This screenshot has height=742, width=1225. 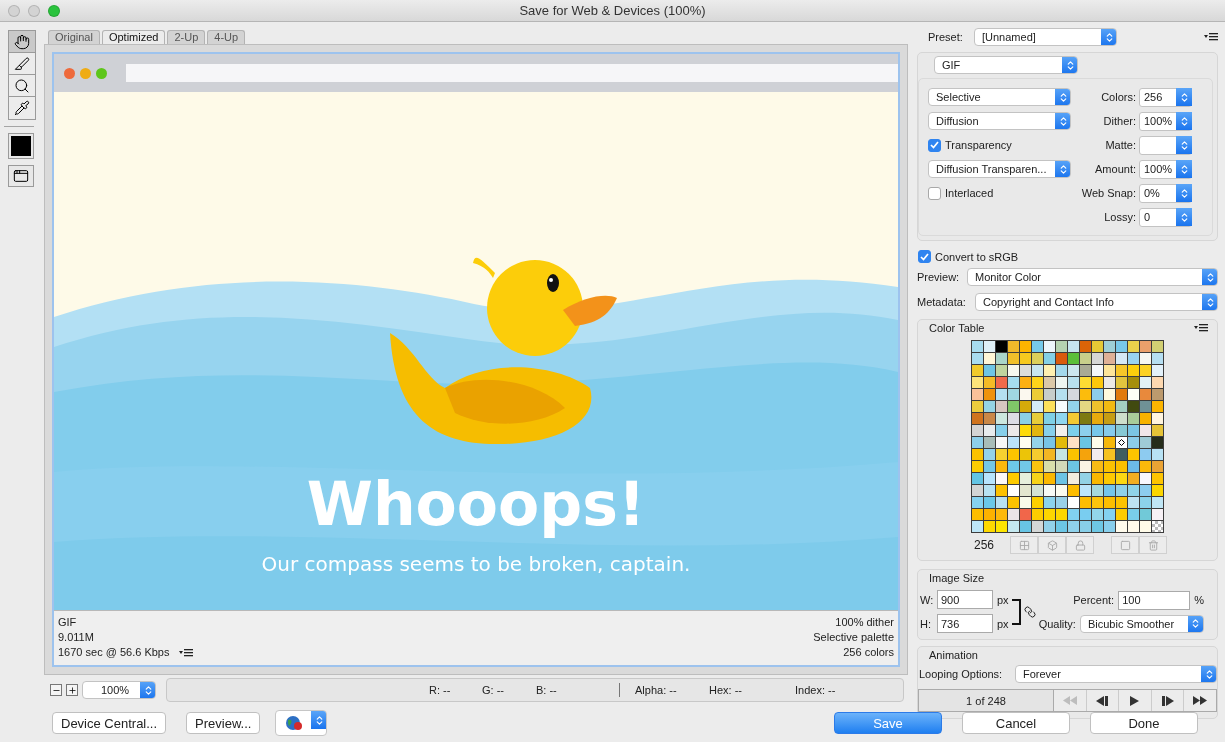 What do you see at coordinates (1116, 674) in the screenshot?
I see `dropdown: Forever` at bounding box center [1116, 674].